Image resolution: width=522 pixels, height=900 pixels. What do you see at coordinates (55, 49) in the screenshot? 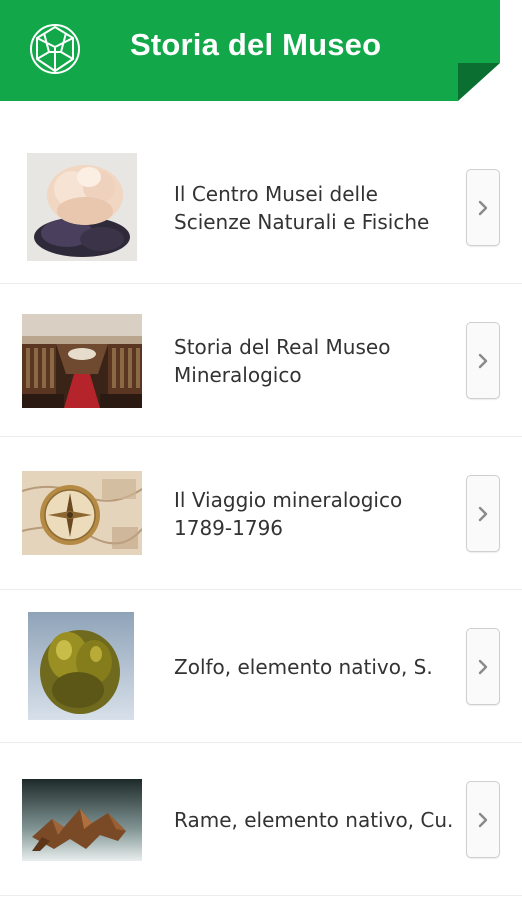
I see `crystal-icon` at bounding box center [55, 49].